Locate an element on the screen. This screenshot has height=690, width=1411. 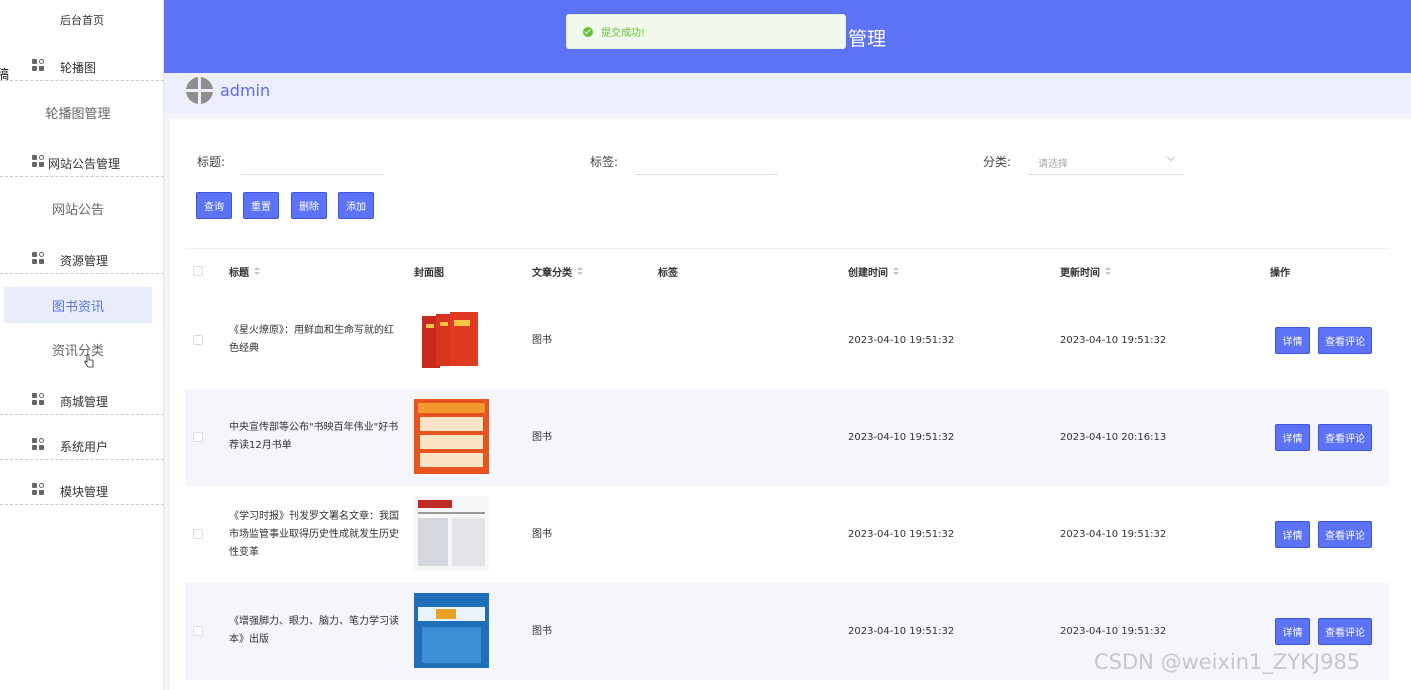
category-select-placeholder: 请选择 is located at coordinates (1053, 164).